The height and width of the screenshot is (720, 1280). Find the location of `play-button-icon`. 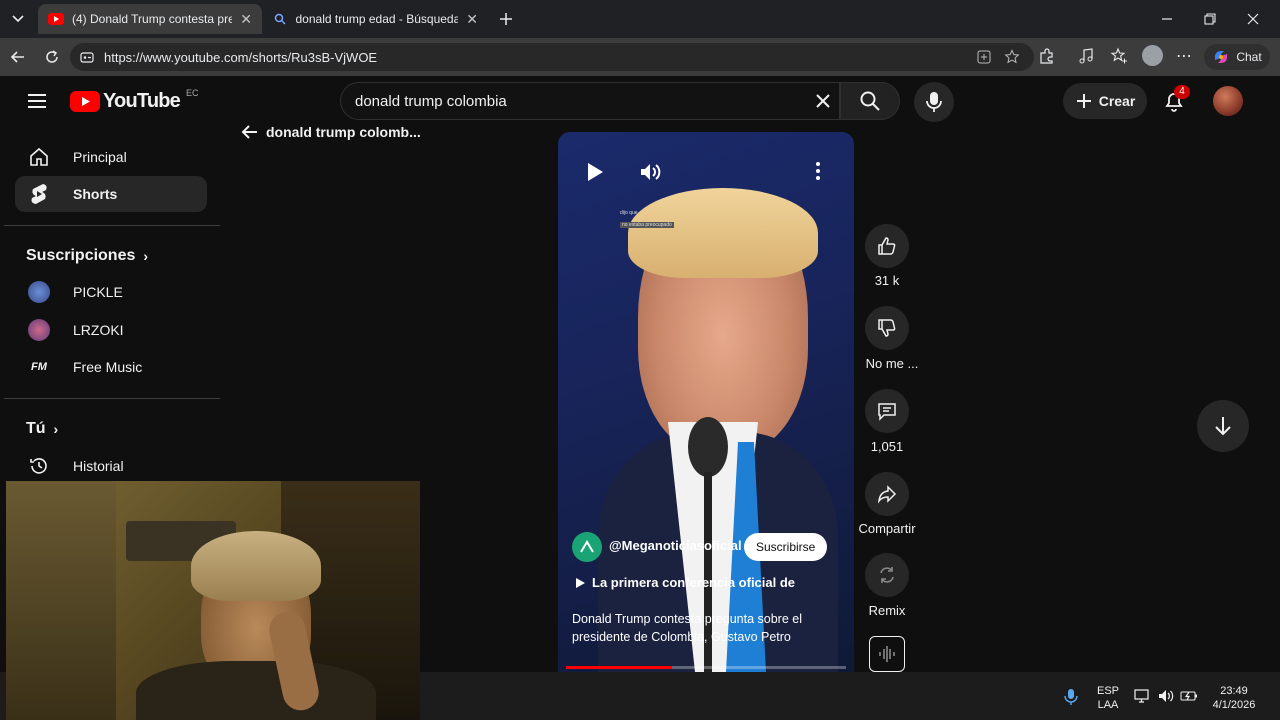

play-button-icon is located at coordinates (595, 174).